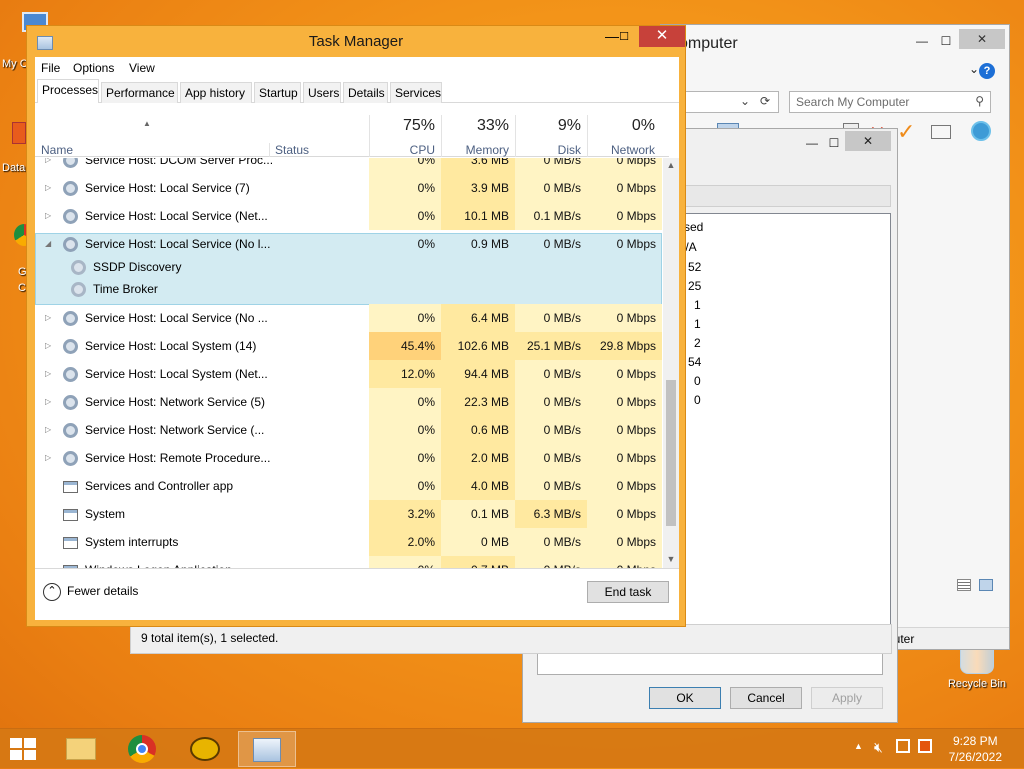 The image size is (1024, 769). I want to click on check-icon: ✓, so click(906, 132).